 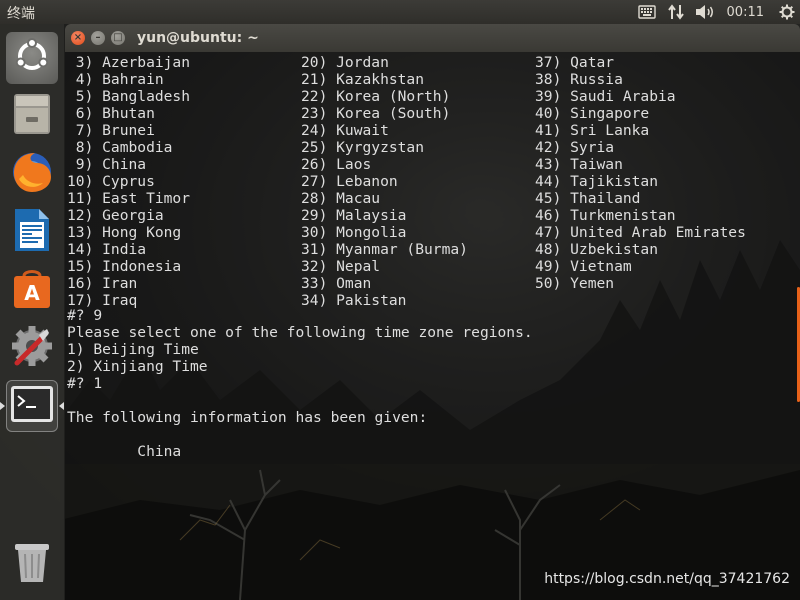 What do you see at coordinates (21, 14) in the screenshot?
I see `active-app-title: 终端` at bounding box center [21, 14].